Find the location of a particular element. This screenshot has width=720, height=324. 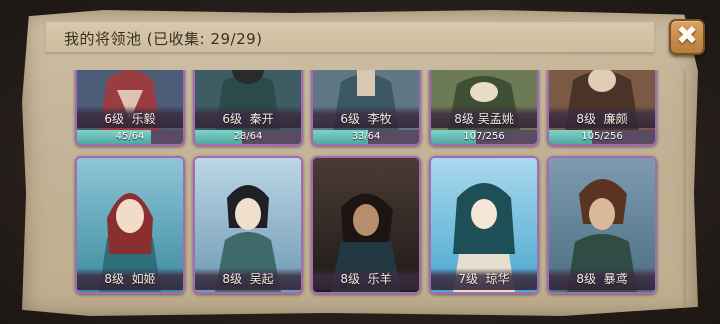

general-card: 8级 乐羊 is located at coordinates (366, 225).